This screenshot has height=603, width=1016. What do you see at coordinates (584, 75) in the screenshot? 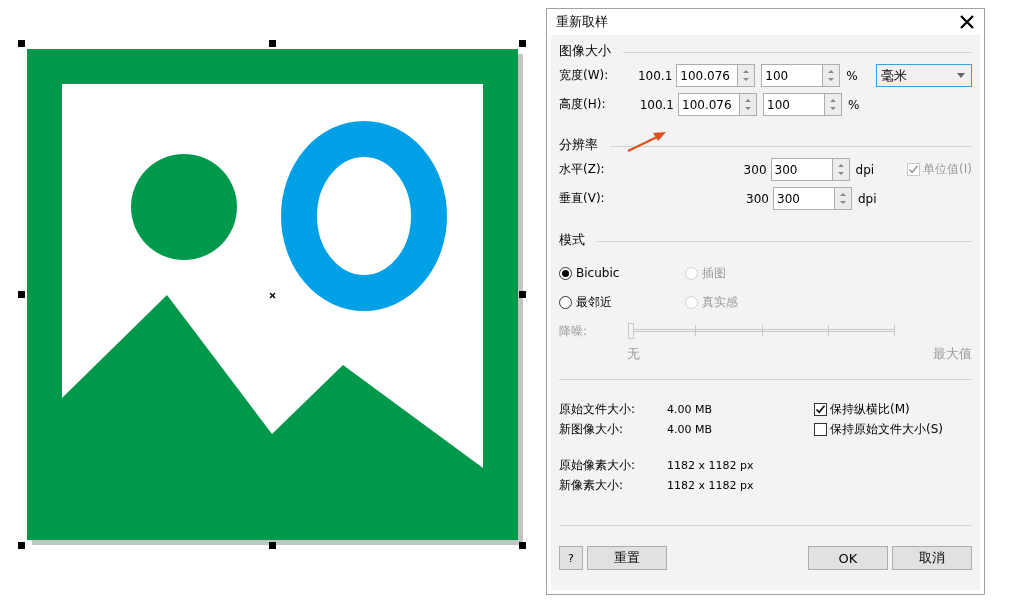
I see `field-label: 宽度(W):` at bounding box center [584, 75].